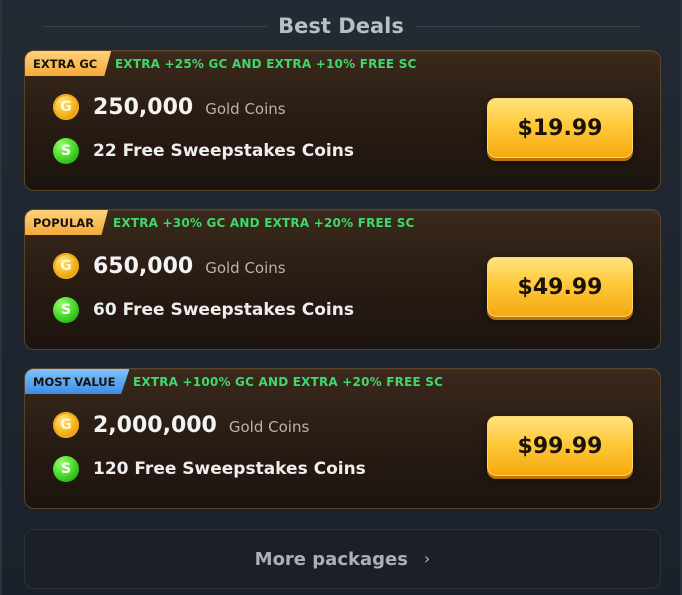 The height and width of the screenshot is (595, 682). I want to click on gold-coins-amount: 650,000, so click(143, 266).